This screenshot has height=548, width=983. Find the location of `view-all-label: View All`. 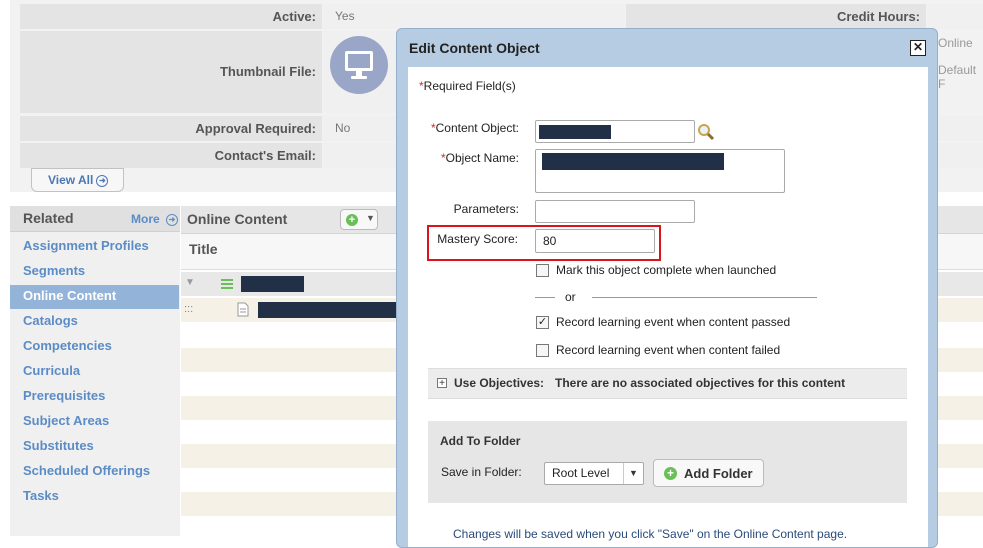

view-all-label: View All is located at coordinates (71, 180).